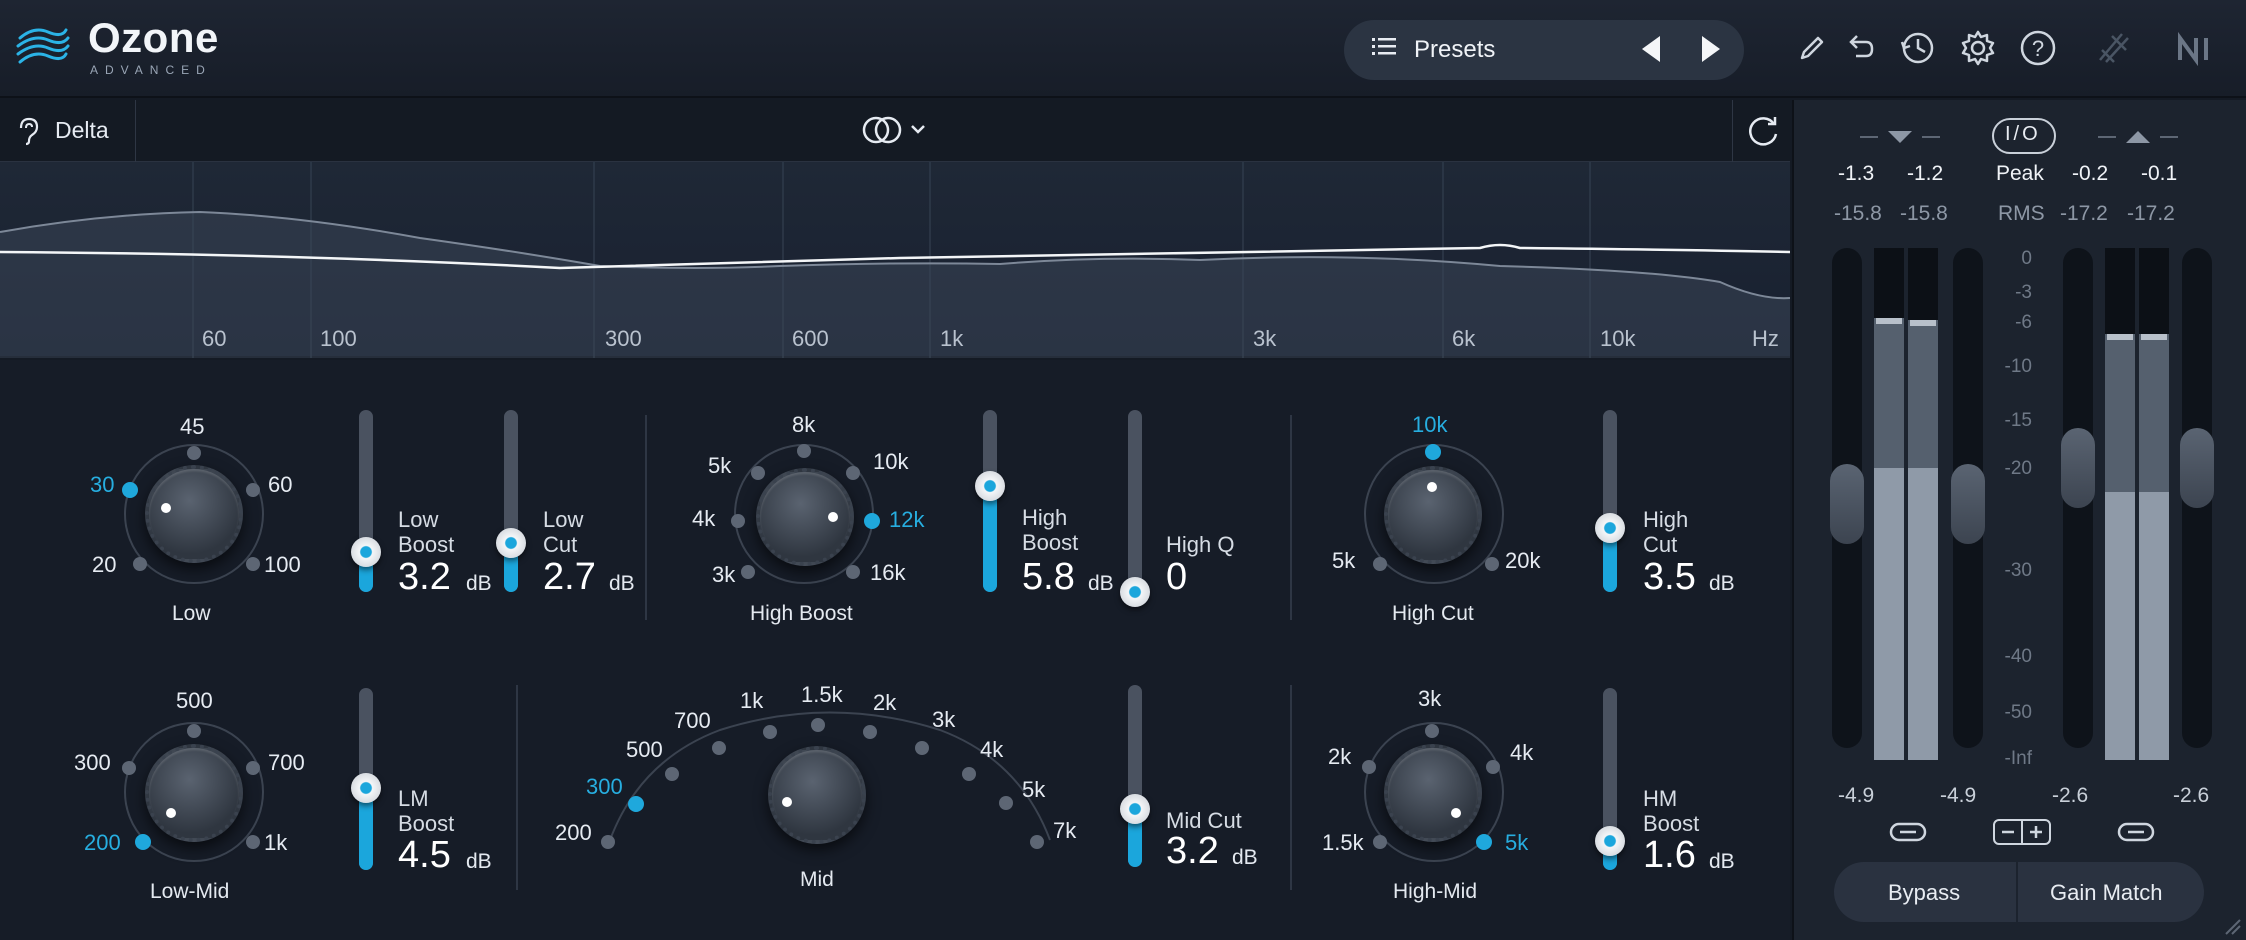 The image size is (2246, 940). I want to click on presets-bar, so click(1544, 50).